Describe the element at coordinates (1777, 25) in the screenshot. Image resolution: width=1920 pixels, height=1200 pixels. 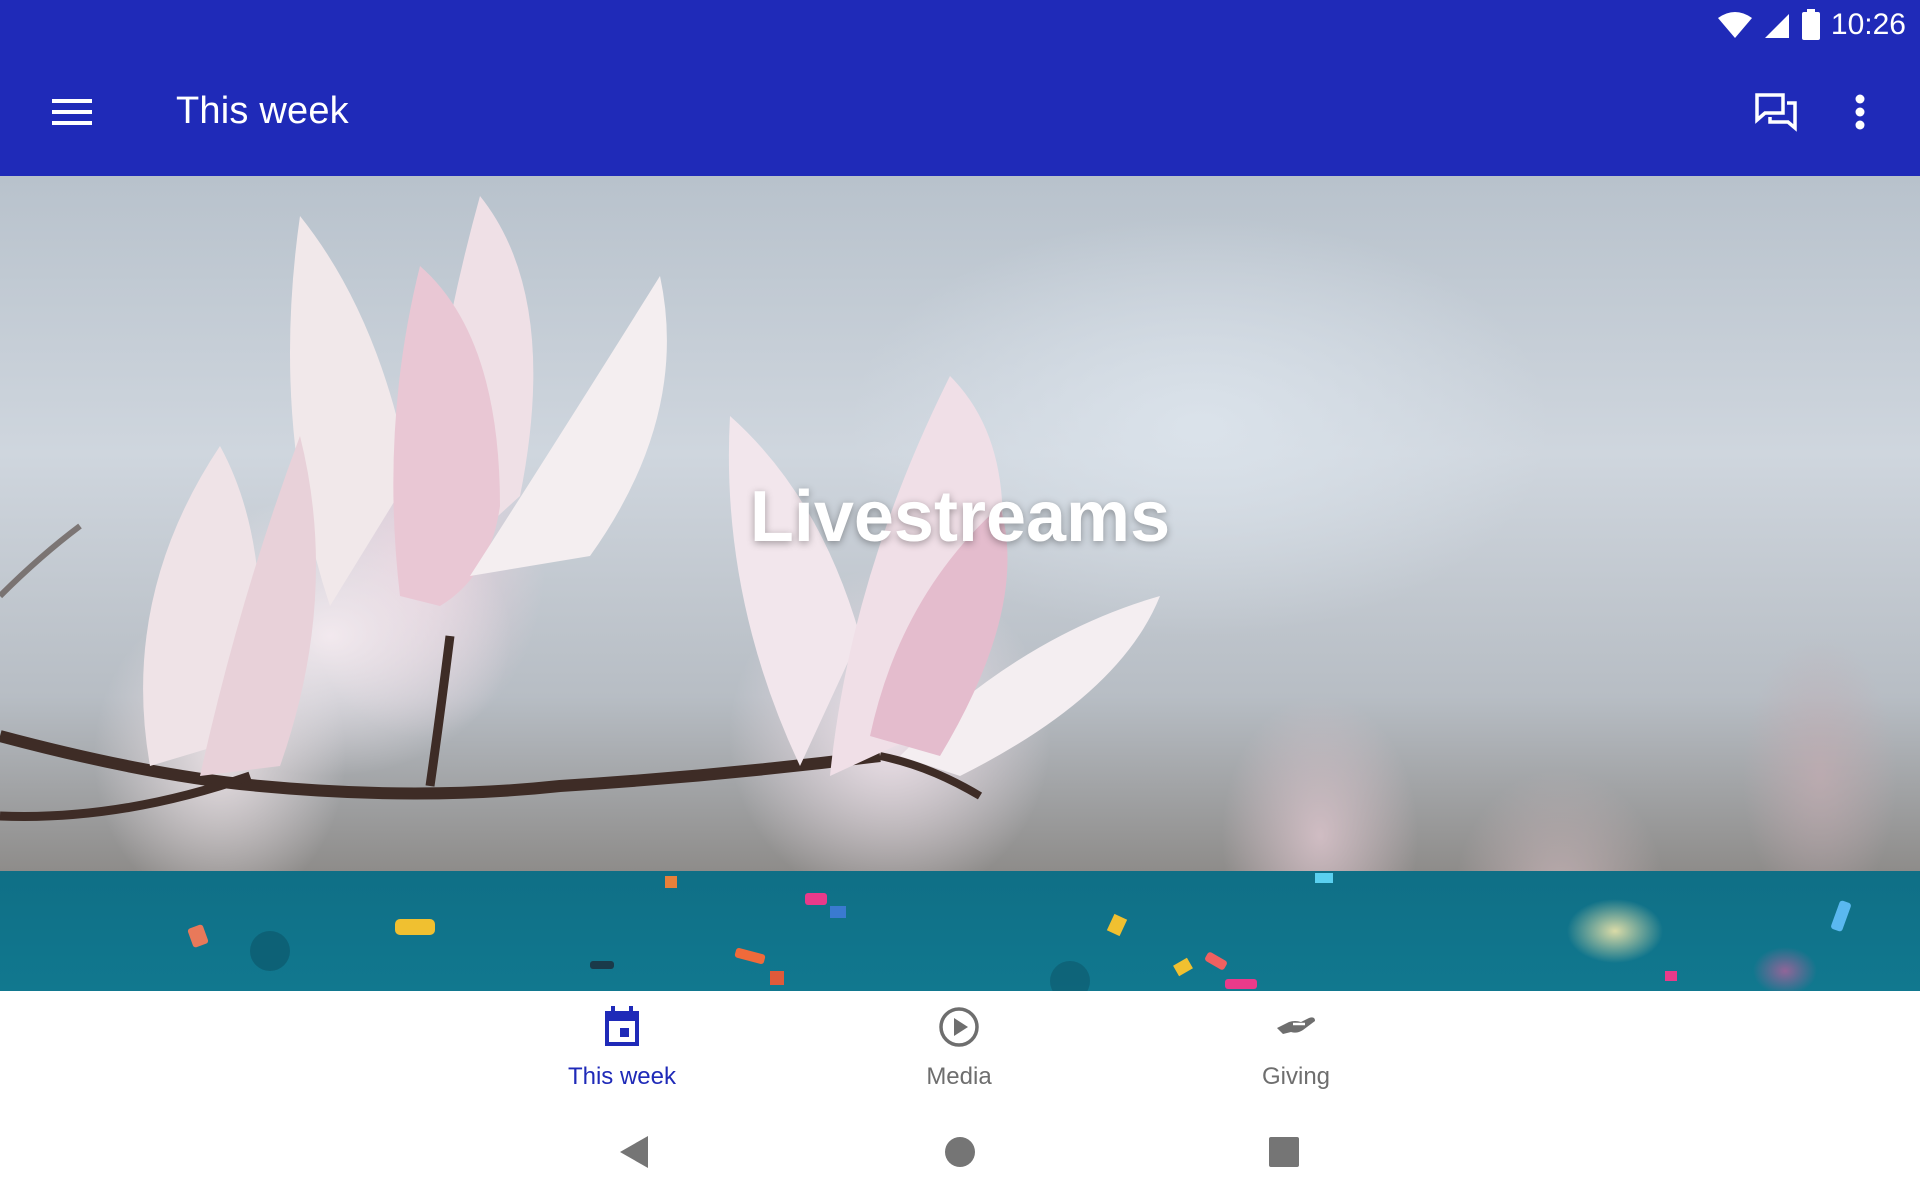
I see `cell-signal-icon` at that location.